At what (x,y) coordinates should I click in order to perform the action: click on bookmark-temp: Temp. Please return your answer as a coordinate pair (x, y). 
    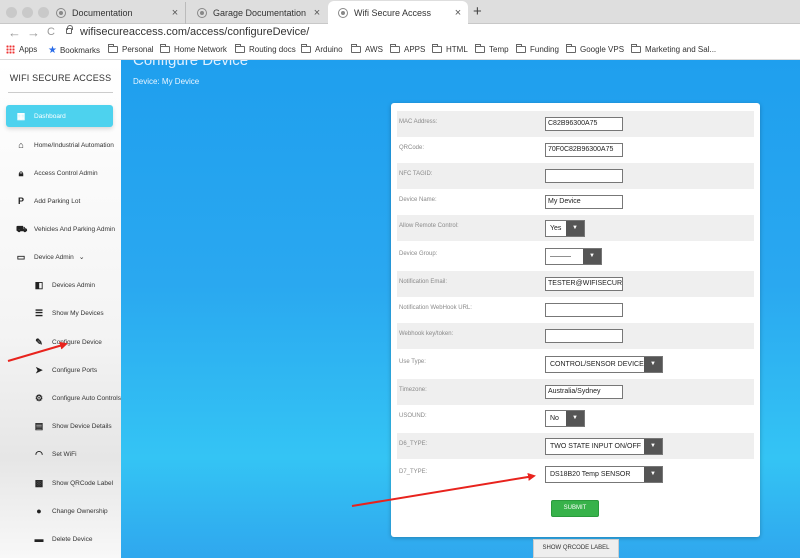
    Looking at the image, I should click on (492, 49).